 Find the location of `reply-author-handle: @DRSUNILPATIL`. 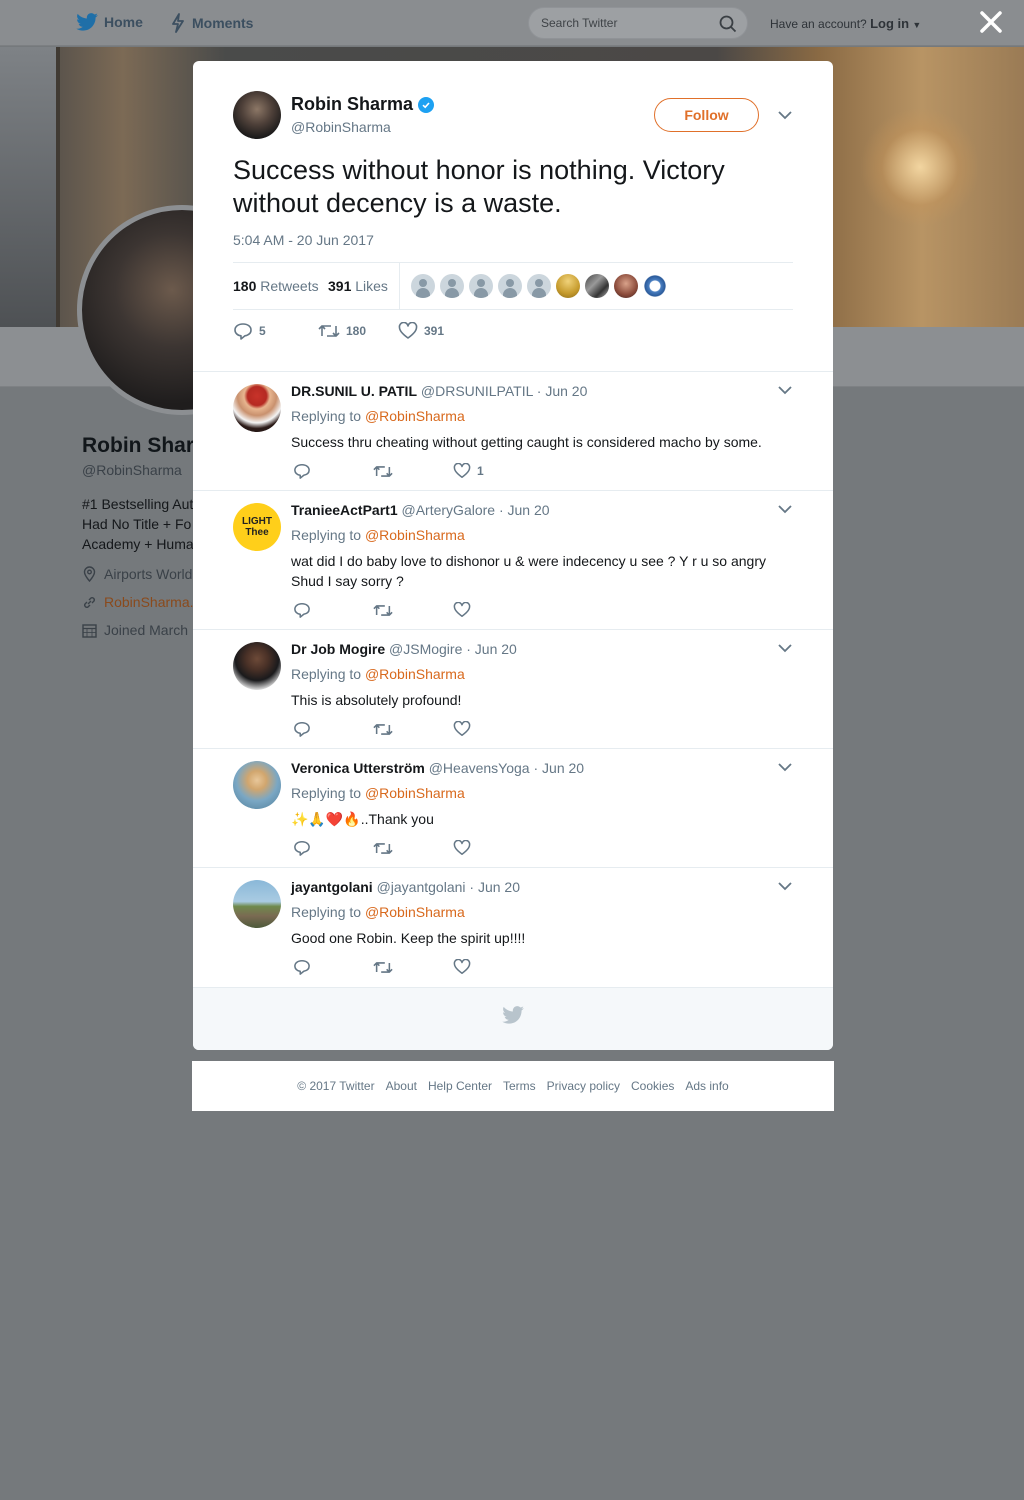

reply-author-handle: @DRSUNILPATIL is located at coordinates (477, 391).